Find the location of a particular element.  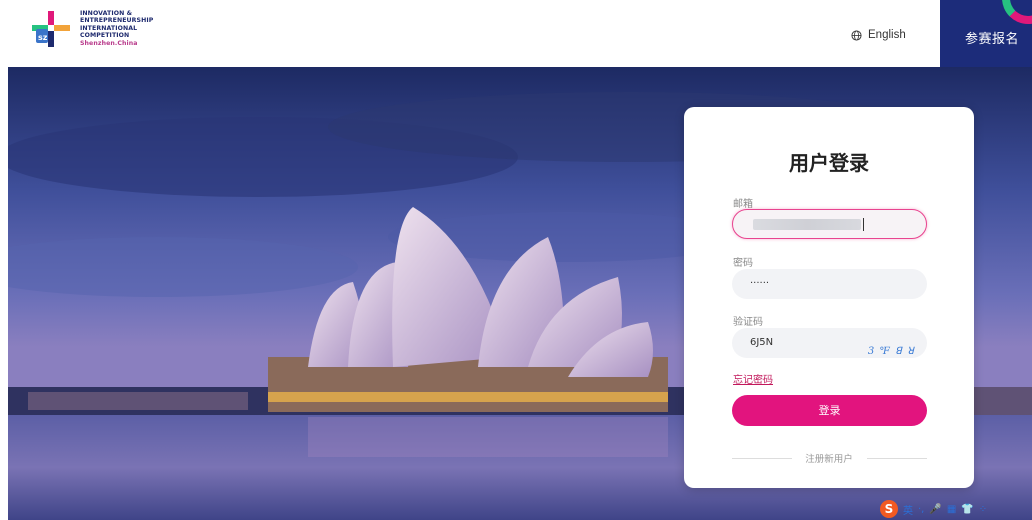

captcha-value: 6J5N is located at coordinates (762, 342).